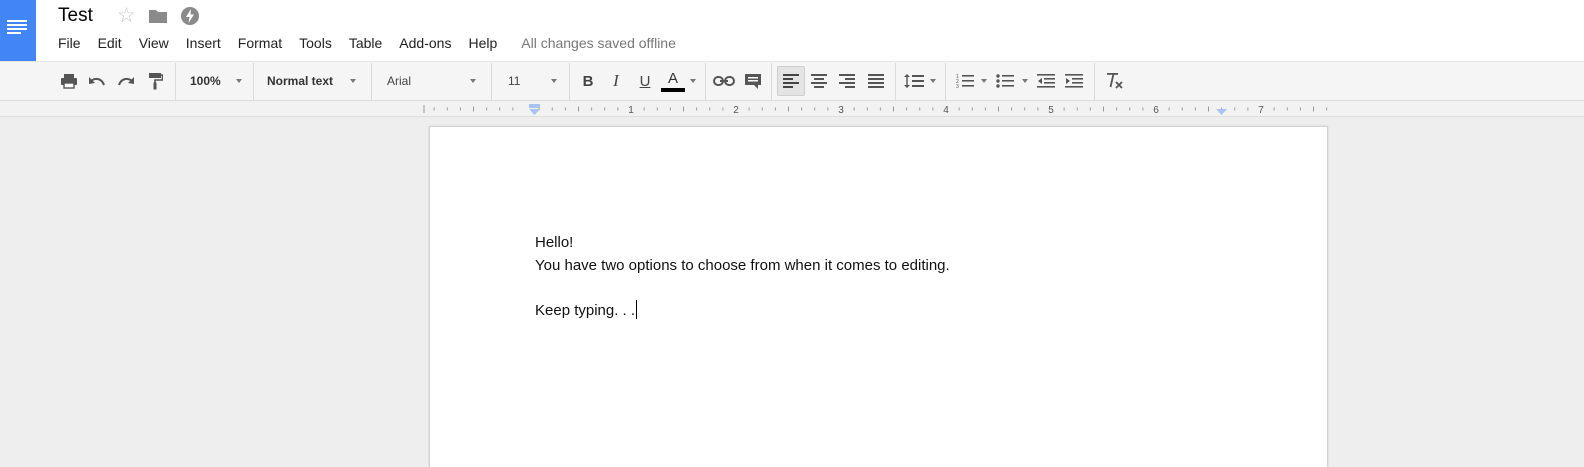 This screenshot has height=467, width=1584. Describe the element at coordinates (482, 43) in the screenshot. I see `menu-help: Help` at that location.